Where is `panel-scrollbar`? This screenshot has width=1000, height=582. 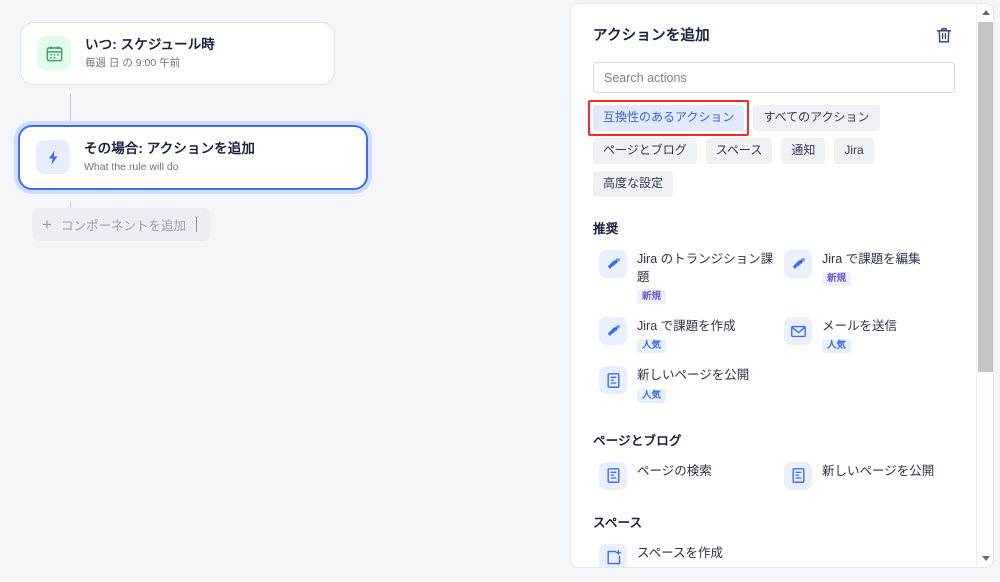 panel-scrollbar is located at coordinates (984, 285).